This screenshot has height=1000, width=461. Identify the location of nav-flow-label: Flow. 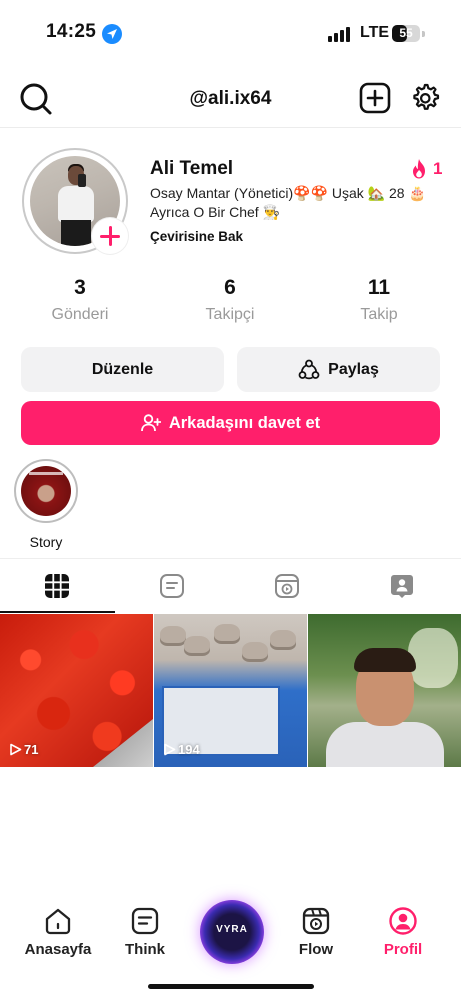
(316, 949).